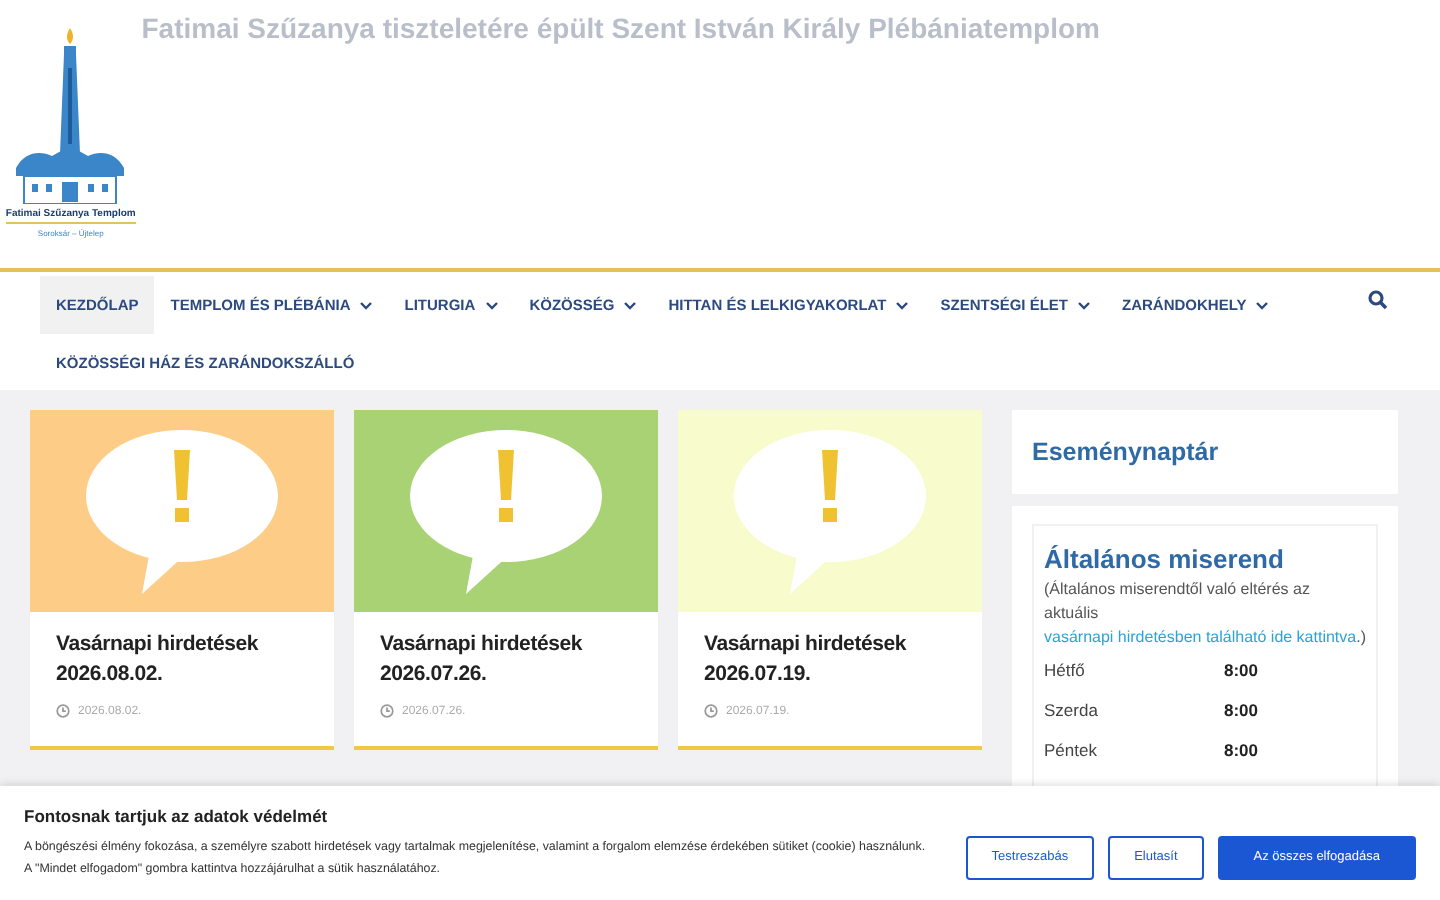 Image resolution: width=1440 pixels, height=900 pixels. What do you see at coordinates (506, 660) in the screenshot?
I see `post-title: Vasárnapi hirdetések 2026.07.26.` at bounding box center [506, 660].